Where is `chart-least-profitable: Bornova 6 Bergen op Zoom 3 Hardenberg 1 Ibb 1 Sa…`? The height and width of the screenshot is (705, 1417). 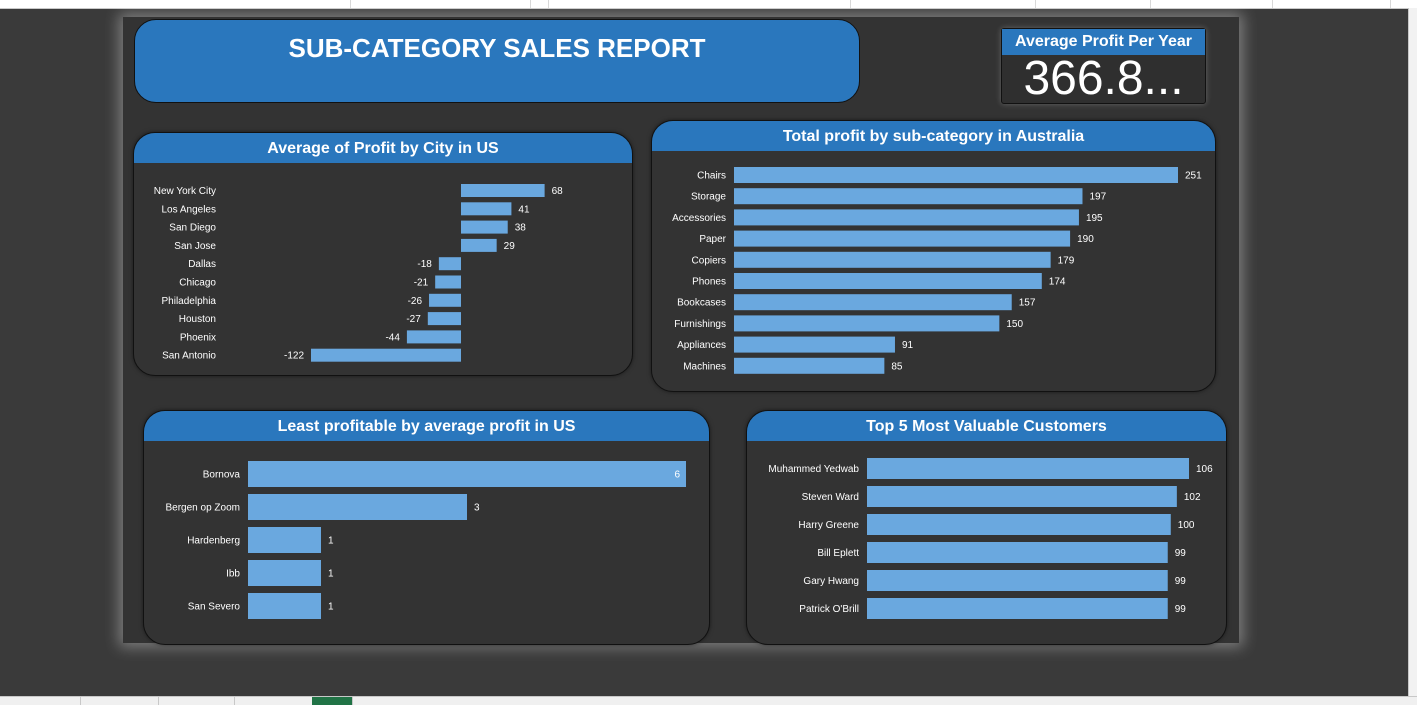
chart-least-profitable: Bornova 6 Bergen op Zoom 3 Hardenberg 1 Ibb 1 Sa… is located at coordinates (426, 540).